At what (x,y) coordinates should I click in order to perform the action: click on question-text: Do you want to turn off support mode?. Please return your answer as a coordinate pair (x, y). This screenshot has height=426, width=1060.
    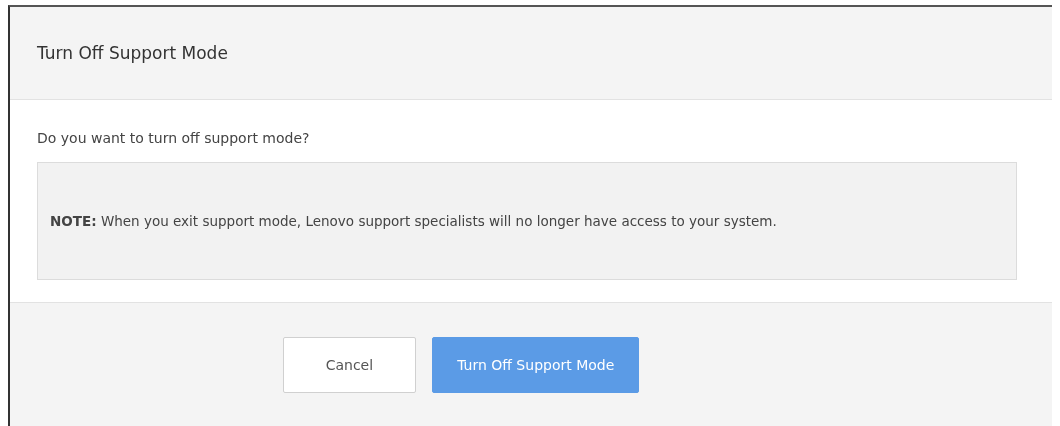
    Looking at the image, I should click on (174, 138).